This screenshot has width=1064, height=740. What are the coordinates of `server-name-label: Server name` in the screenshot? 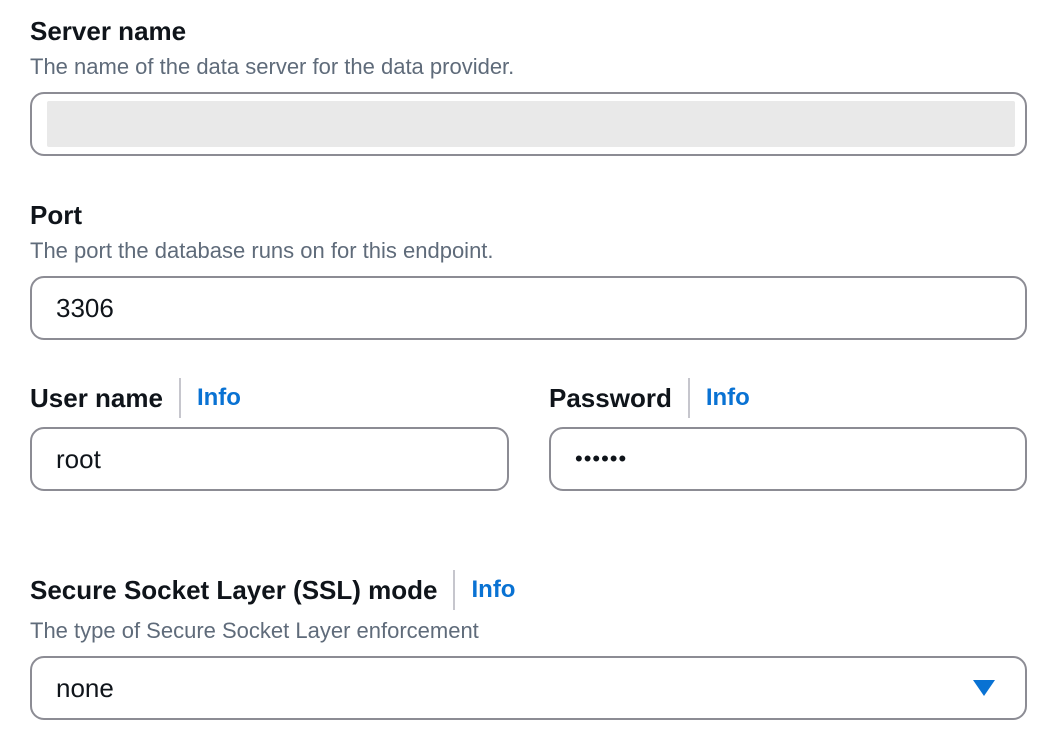 It's located at (108, 31).